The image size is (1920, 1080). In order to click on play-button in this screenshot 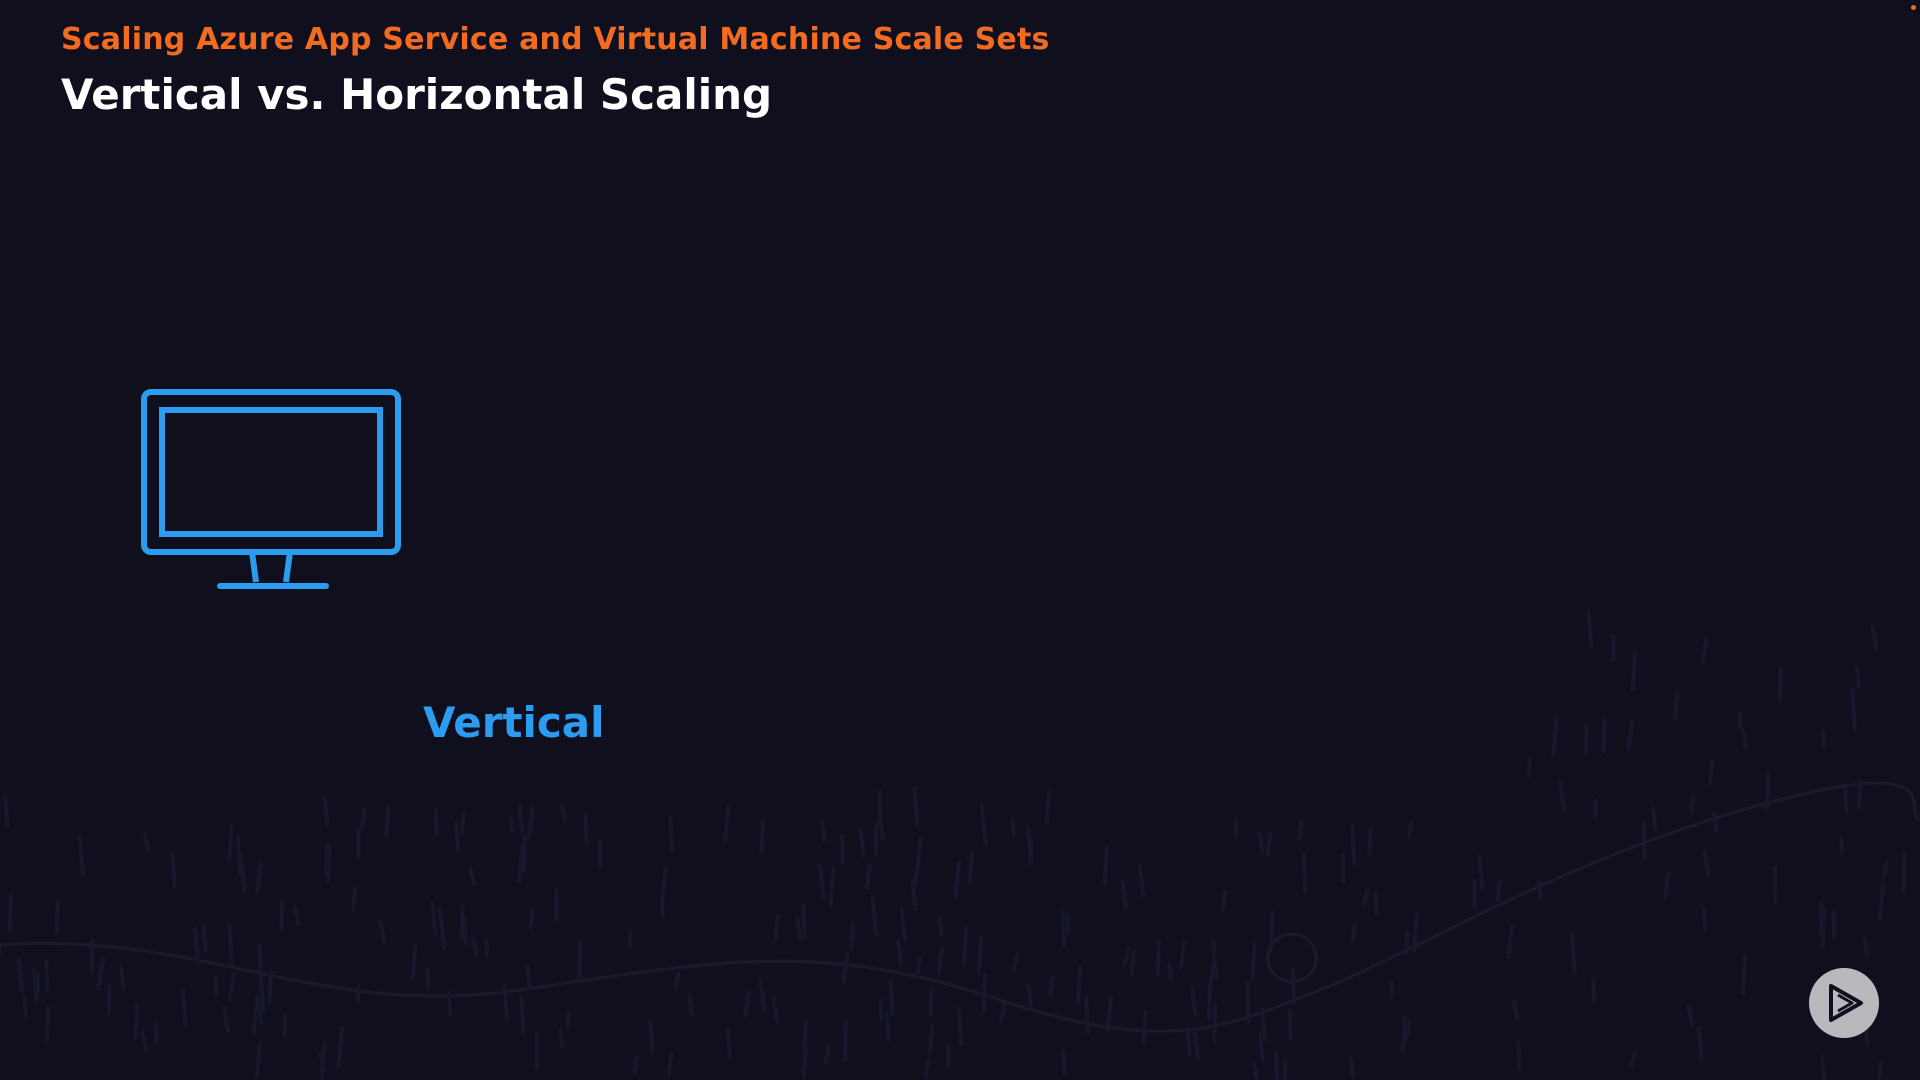, I will do `click(1844, 1003)`.